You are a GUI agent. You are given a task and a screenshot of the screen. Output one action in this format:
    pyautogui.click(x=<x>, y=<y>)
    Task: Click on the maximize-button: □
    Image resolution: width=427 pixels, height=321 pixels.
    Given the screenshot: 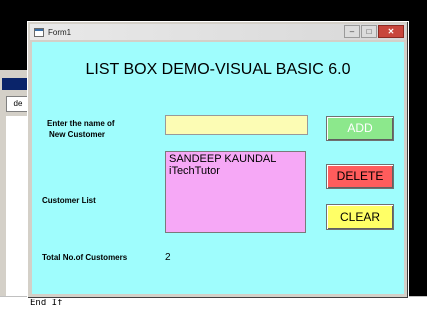 What is the action you would take?
    pyautogui.click(x=369, y=31)
    